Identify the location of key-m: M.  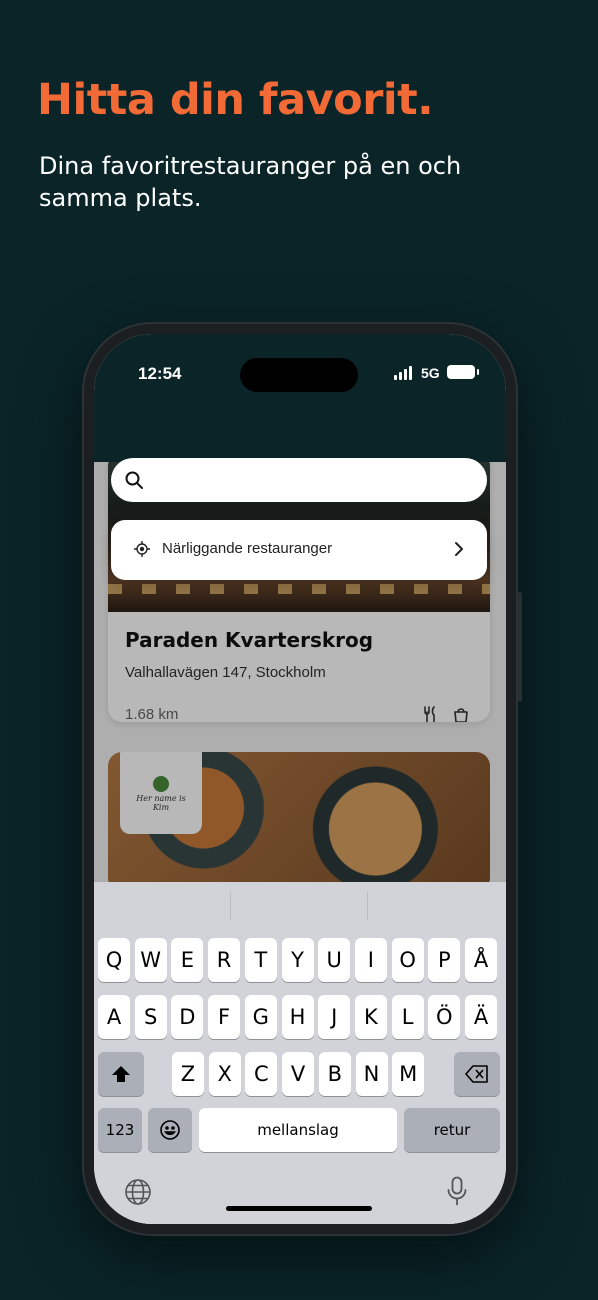
(408, 1074).